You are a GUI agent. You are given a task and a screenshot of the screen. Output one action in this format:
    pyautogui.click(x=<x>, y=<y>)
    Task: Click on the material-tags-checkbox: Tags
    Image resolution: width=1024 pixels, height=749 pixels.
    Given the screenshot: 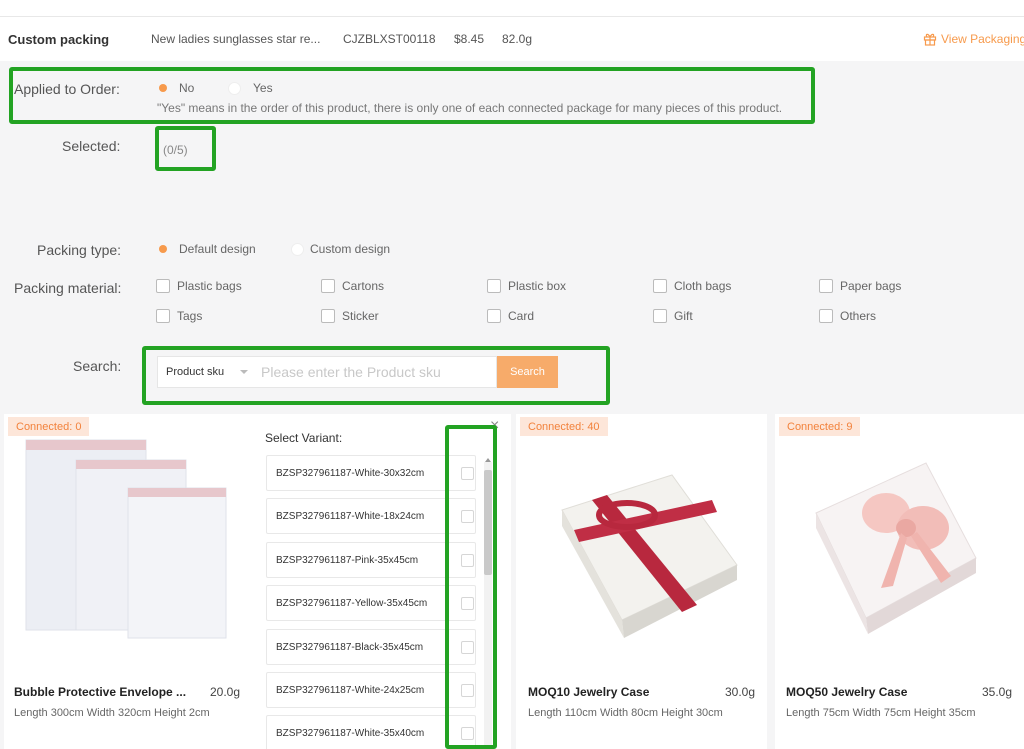 What is the action you would take?
    pyautogui.click(x=179, y=316)
    